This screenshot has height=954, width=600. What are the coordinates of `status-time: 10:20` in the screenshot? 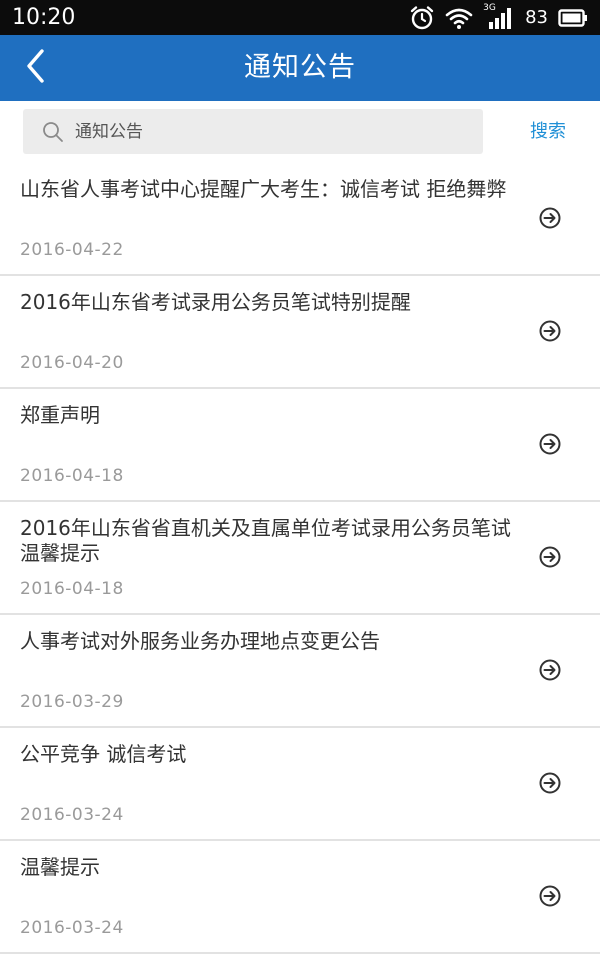 It's located at (44, 17).